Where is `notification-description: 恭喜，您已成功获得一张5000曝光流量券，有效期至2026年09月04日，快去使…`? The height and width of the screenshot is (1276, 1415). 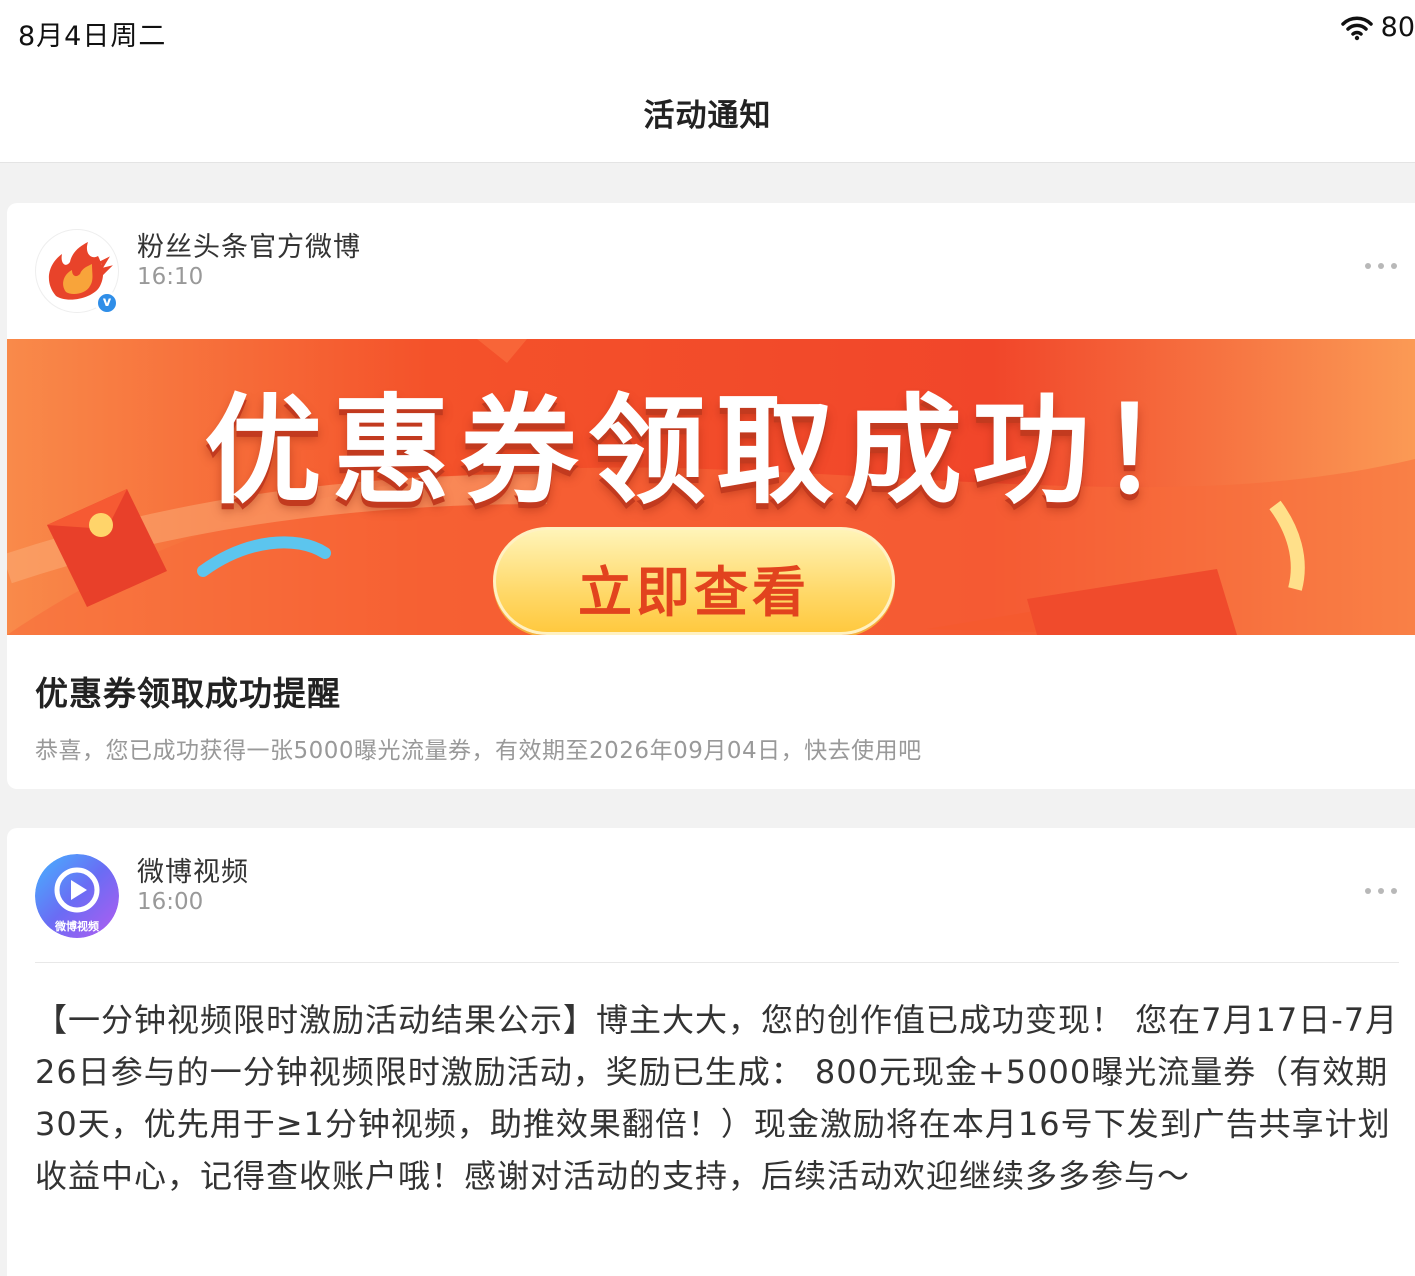 notification-description: 恭喜，您已成功获得一张5000曝光流量券，有效期至2026年09月04日，快去使… is located at coordinates (478, 751).